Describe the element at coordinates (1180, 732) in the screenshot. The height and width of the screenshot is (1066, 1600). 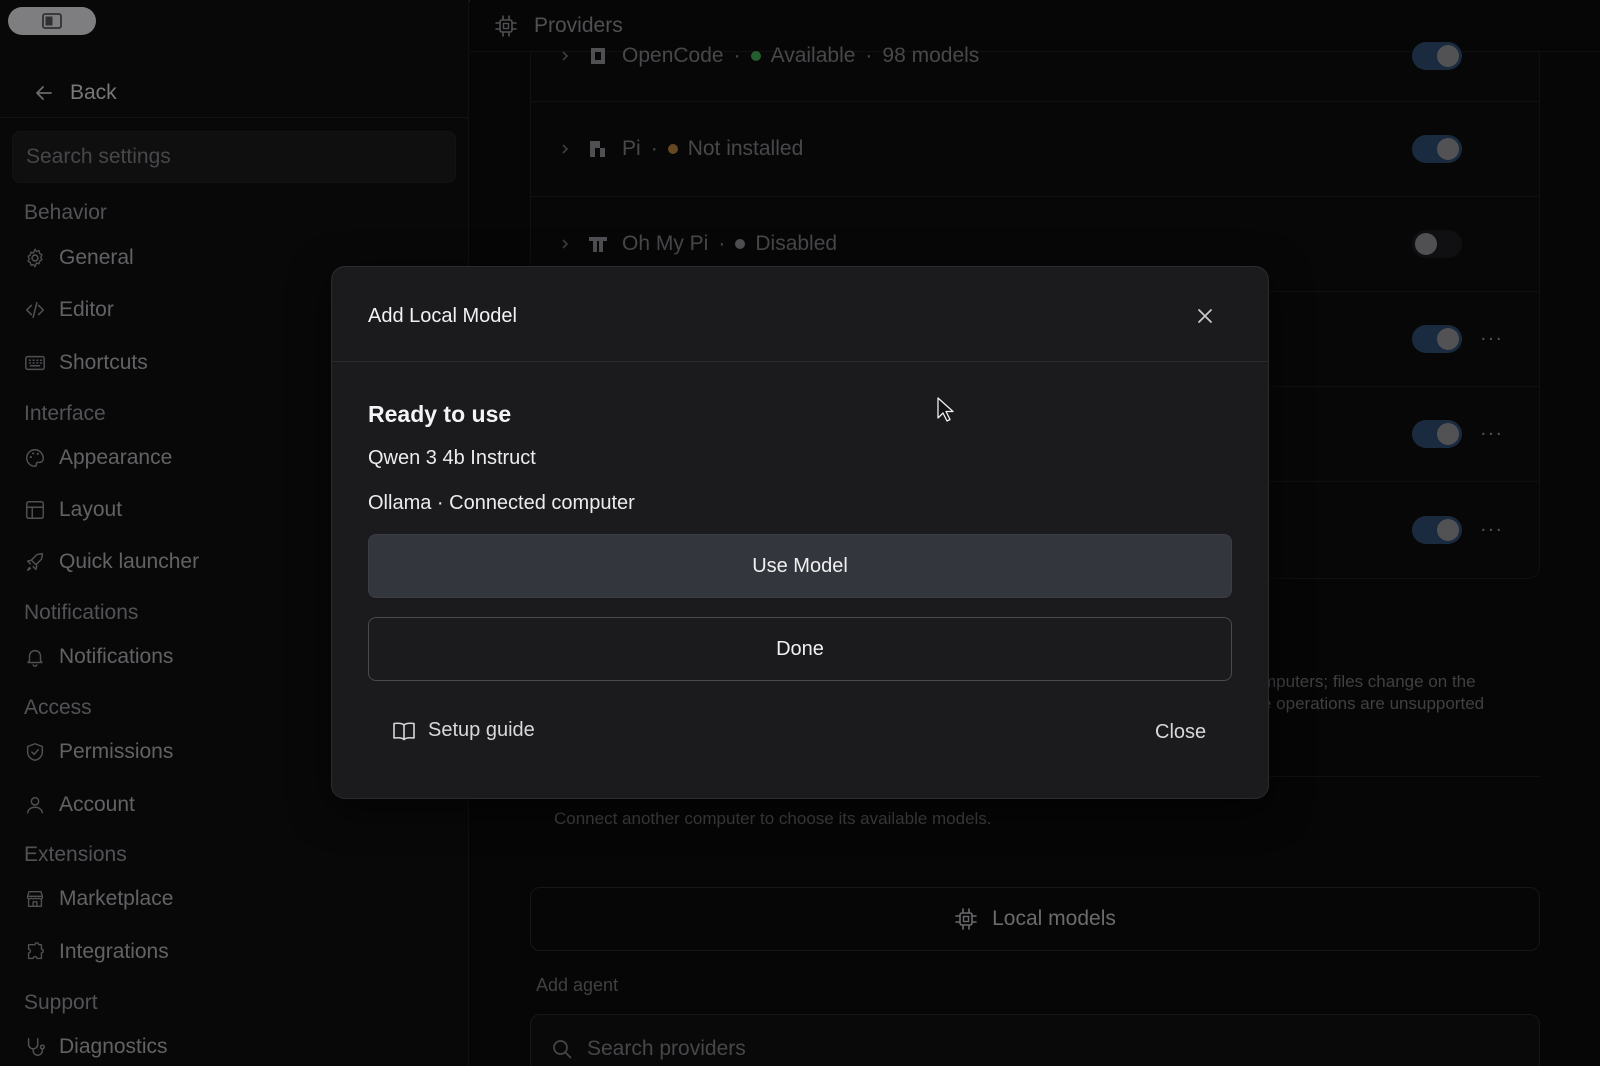
I see `close-button: Close` at that location.